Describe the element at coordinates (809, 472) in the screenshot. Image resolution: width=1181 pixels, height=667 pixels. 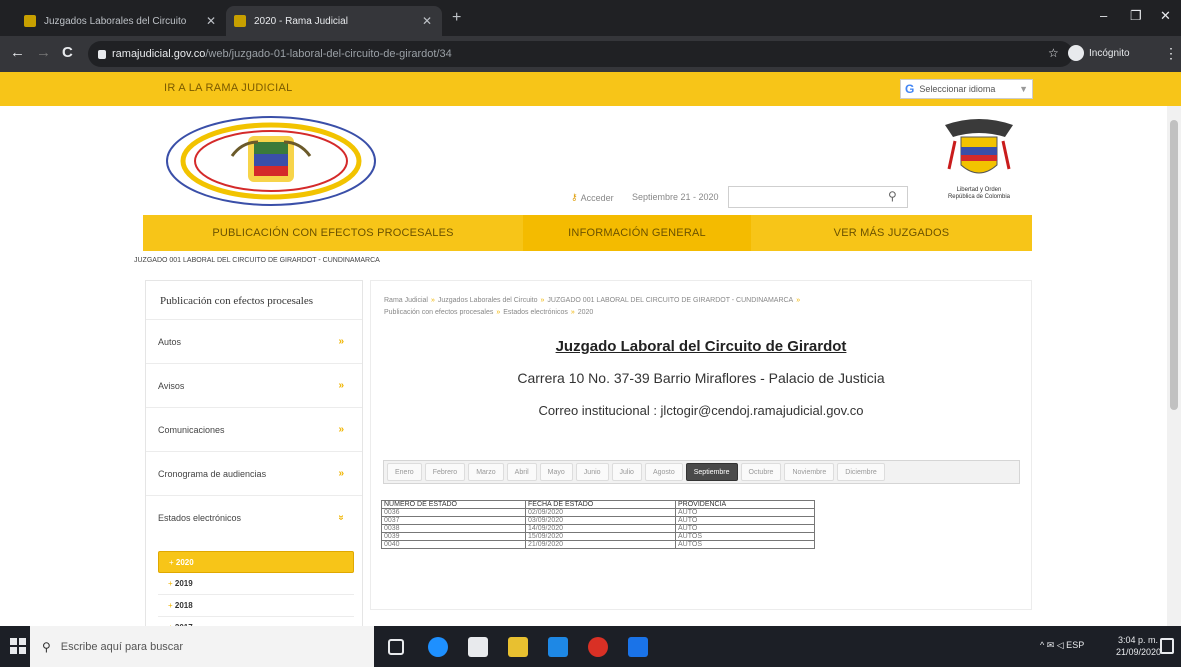
I see `tab-noviembre: Noviembre` at that location.